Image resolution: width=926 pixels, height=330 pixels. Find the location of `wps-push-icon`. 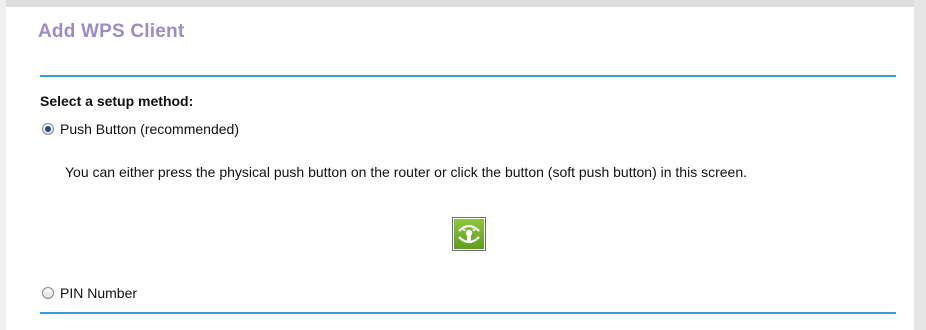

wps-push-icon is located at coordinates (469, 234).